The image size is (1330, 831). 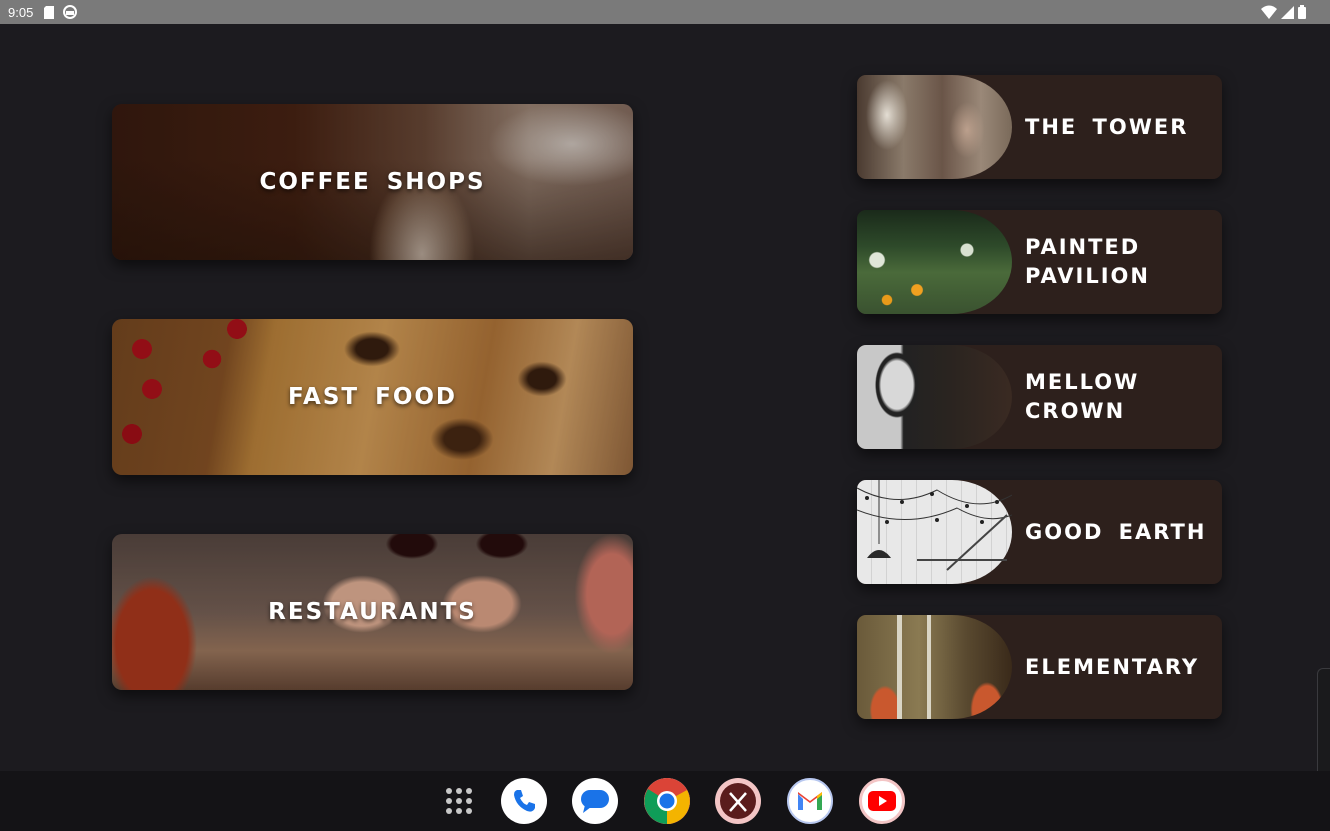 I want to click on category-card-coffee-shops: COFFEE SHOPS, so click(x=372, y=182).